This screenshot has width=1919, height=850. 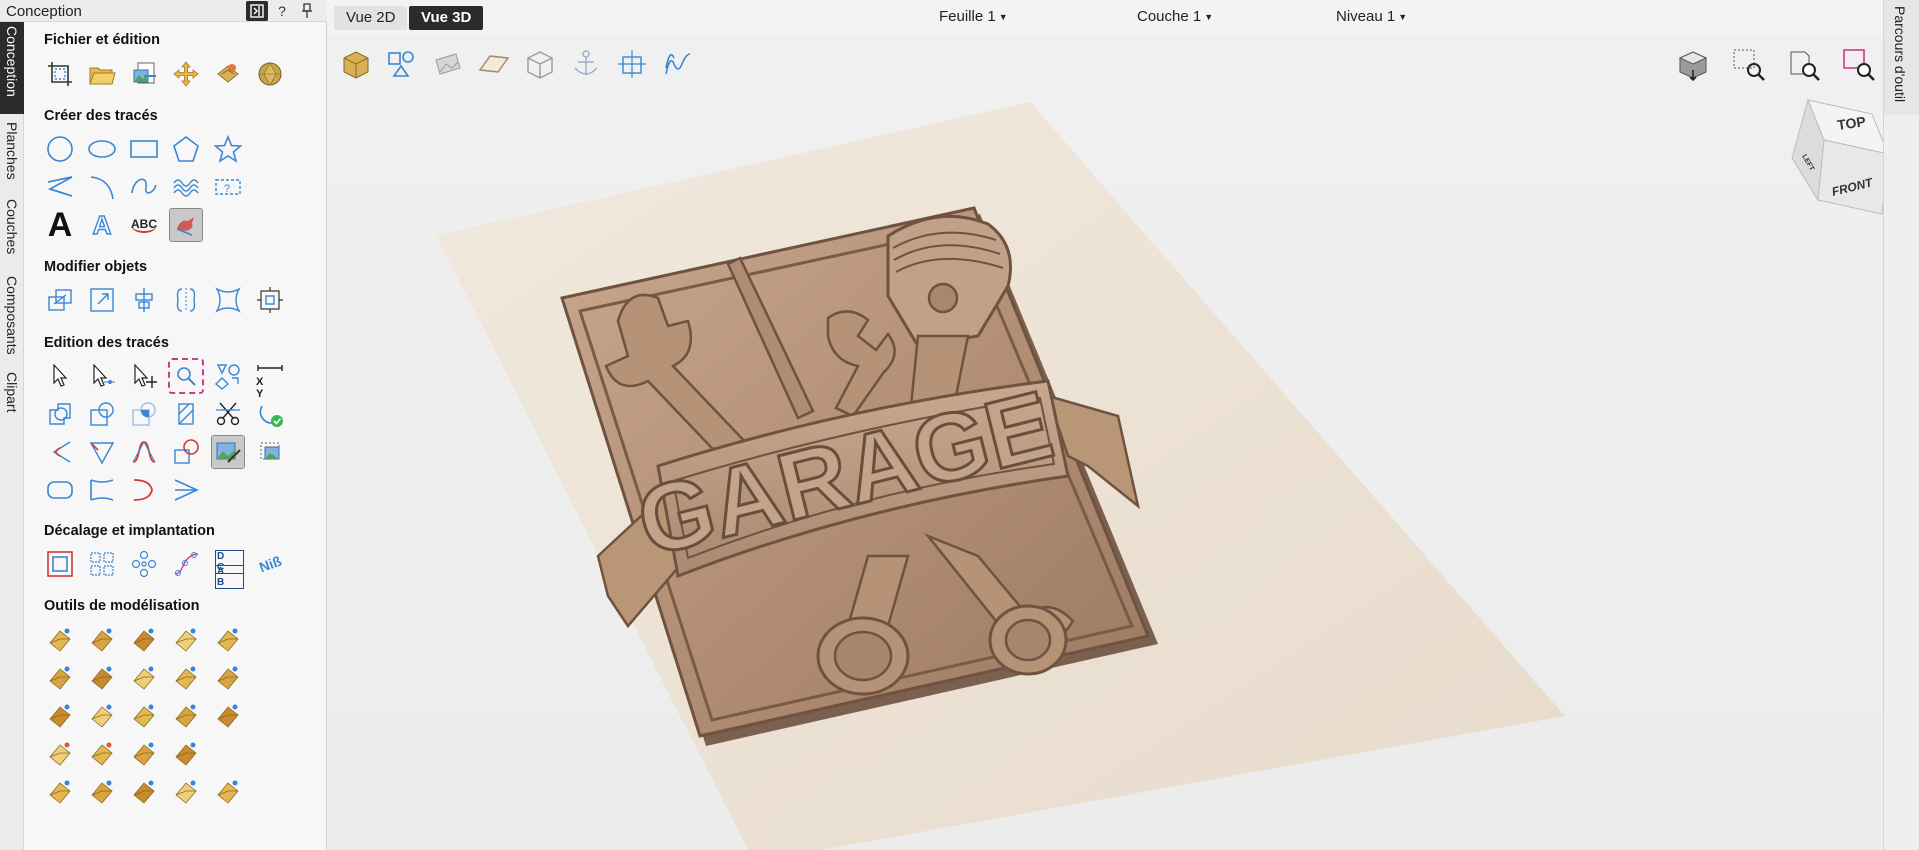 What do you see at coordinates (228, 414) in the screenshot?
I see `trim-tool` at bounding box center [228, 414].